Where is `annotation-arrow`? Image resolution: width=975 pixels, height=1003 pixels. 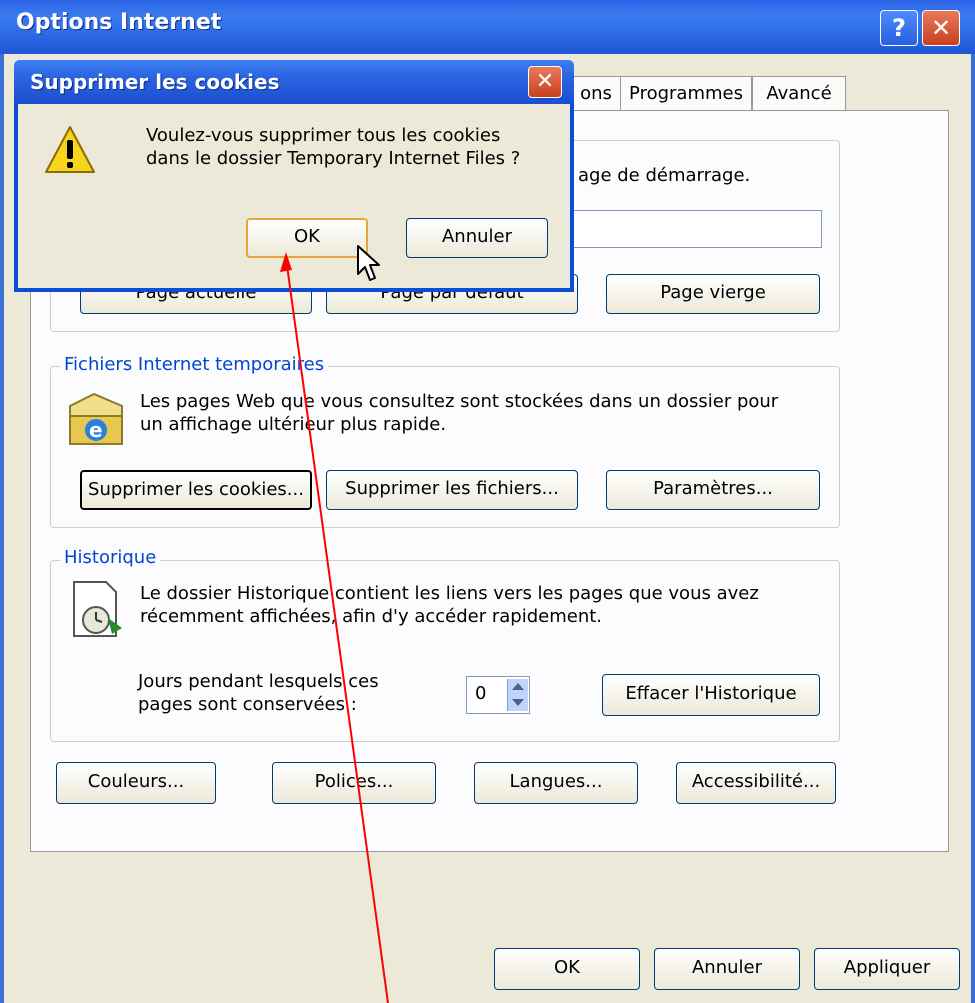
annotation-arrow is located at coordinates (334, 627).